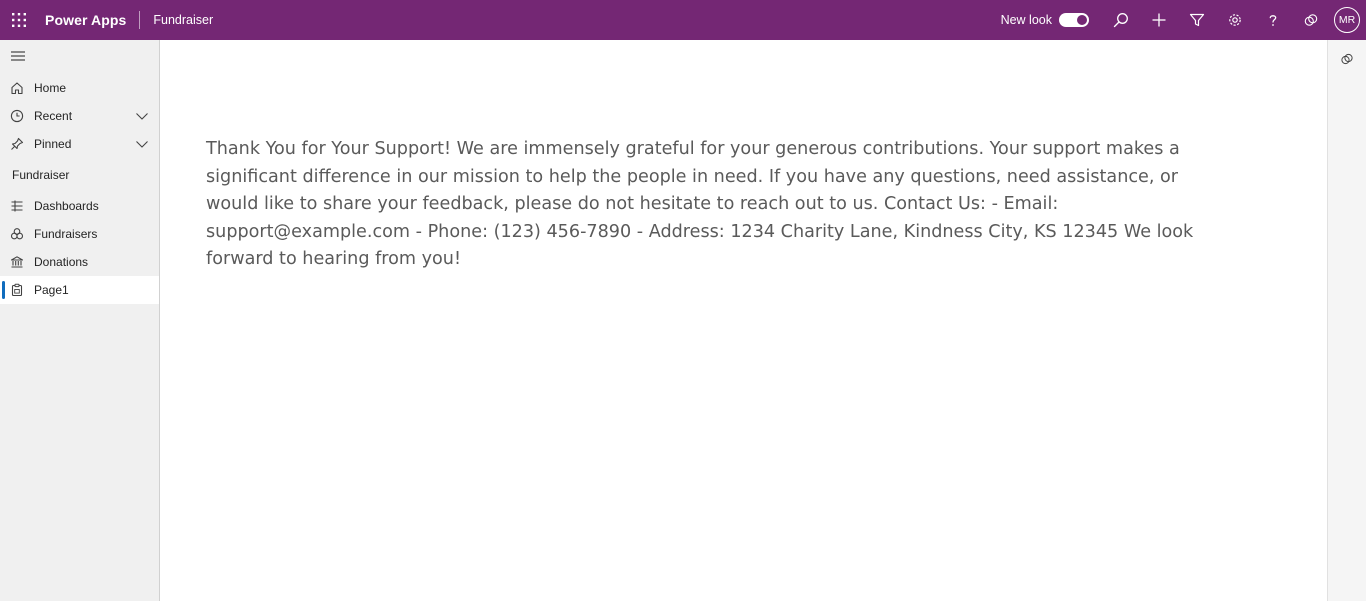 The width and height of the screenshot is (1366, 601). I want to click on bank-icon, so click(17, 262).